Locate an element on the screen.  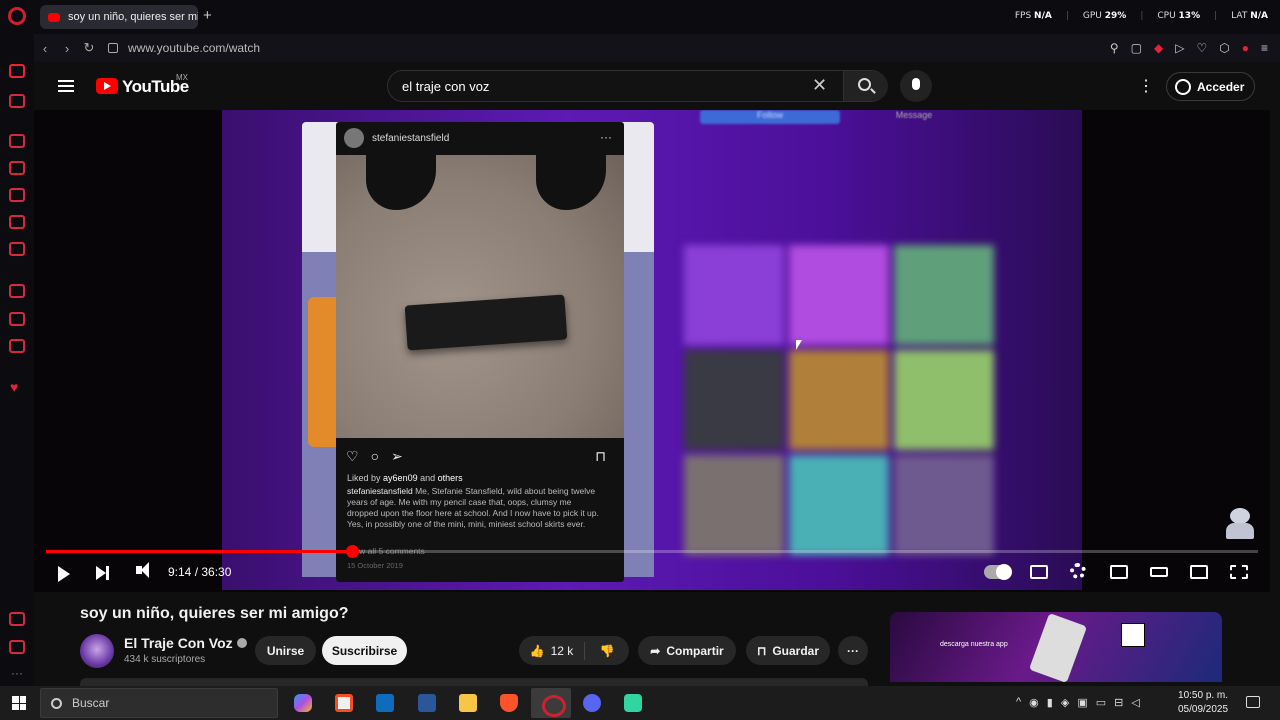
ig-avatar is located at coordinates (354, 138).